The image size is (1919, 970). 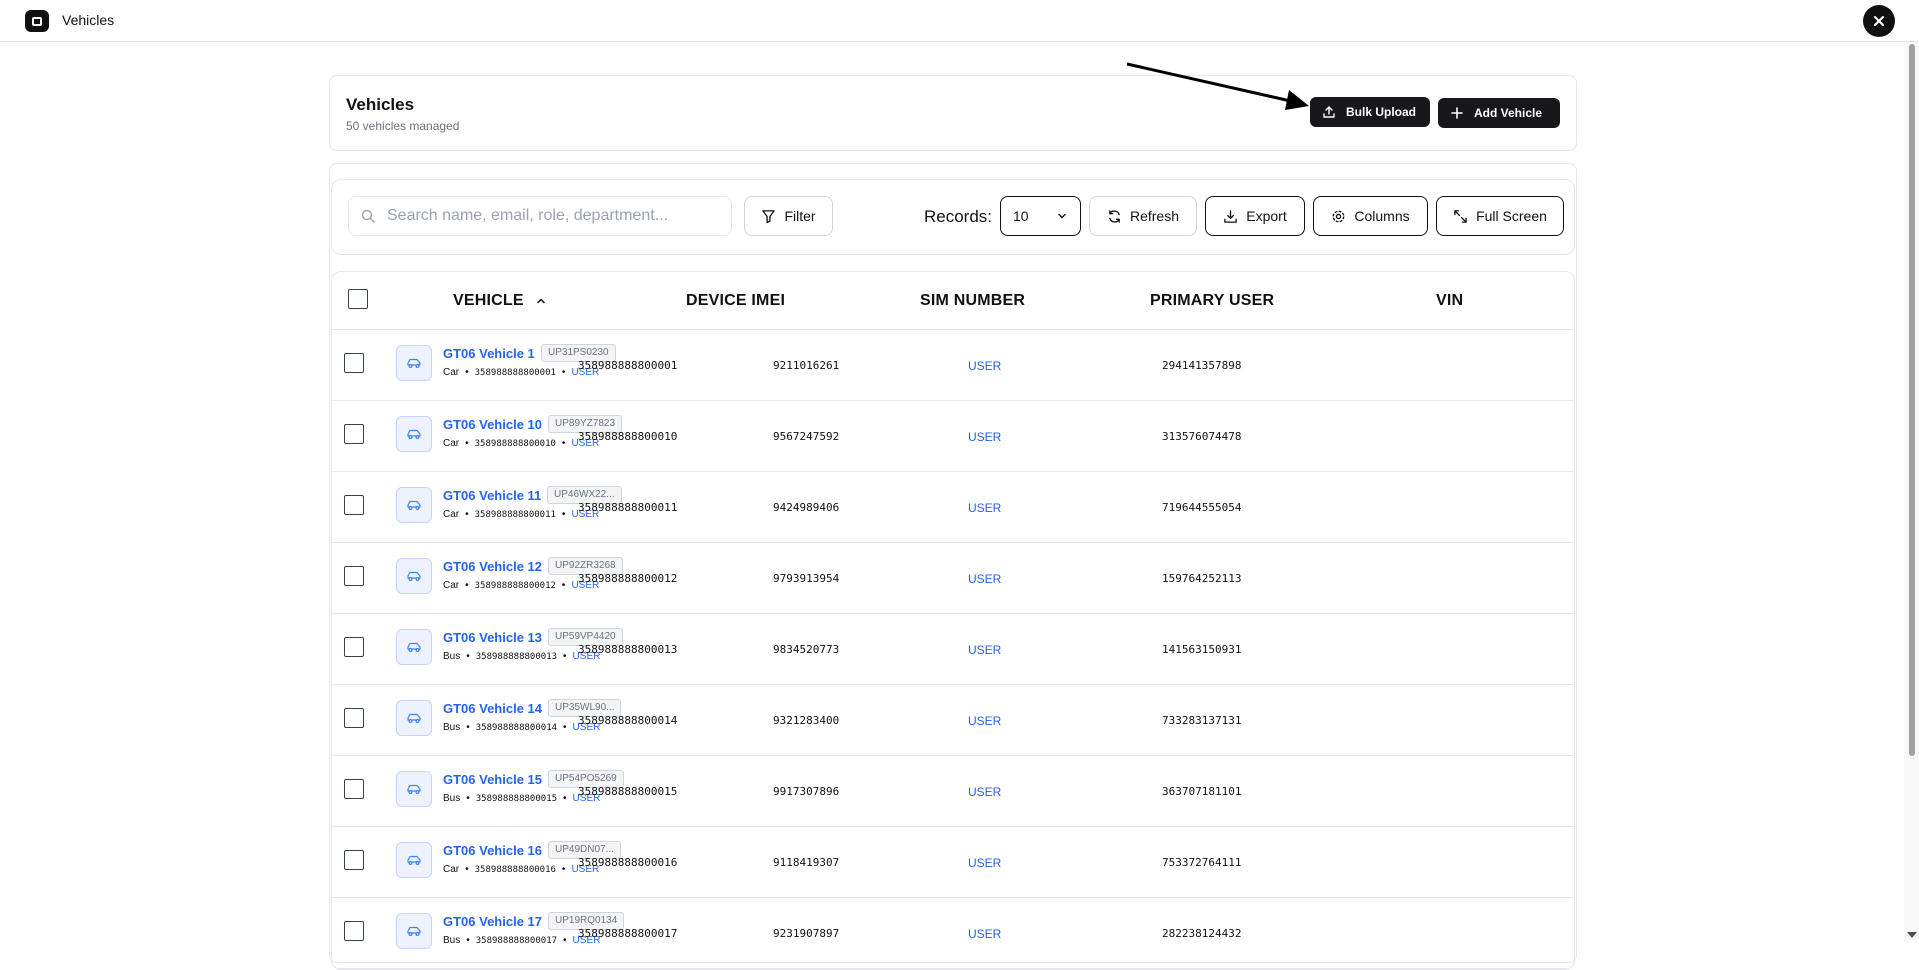 What do you see at coordinates (972, 301) in the screenshot?
I see `column-header-sim-number: SIM NUMBER` at bounding box center [972, 301].